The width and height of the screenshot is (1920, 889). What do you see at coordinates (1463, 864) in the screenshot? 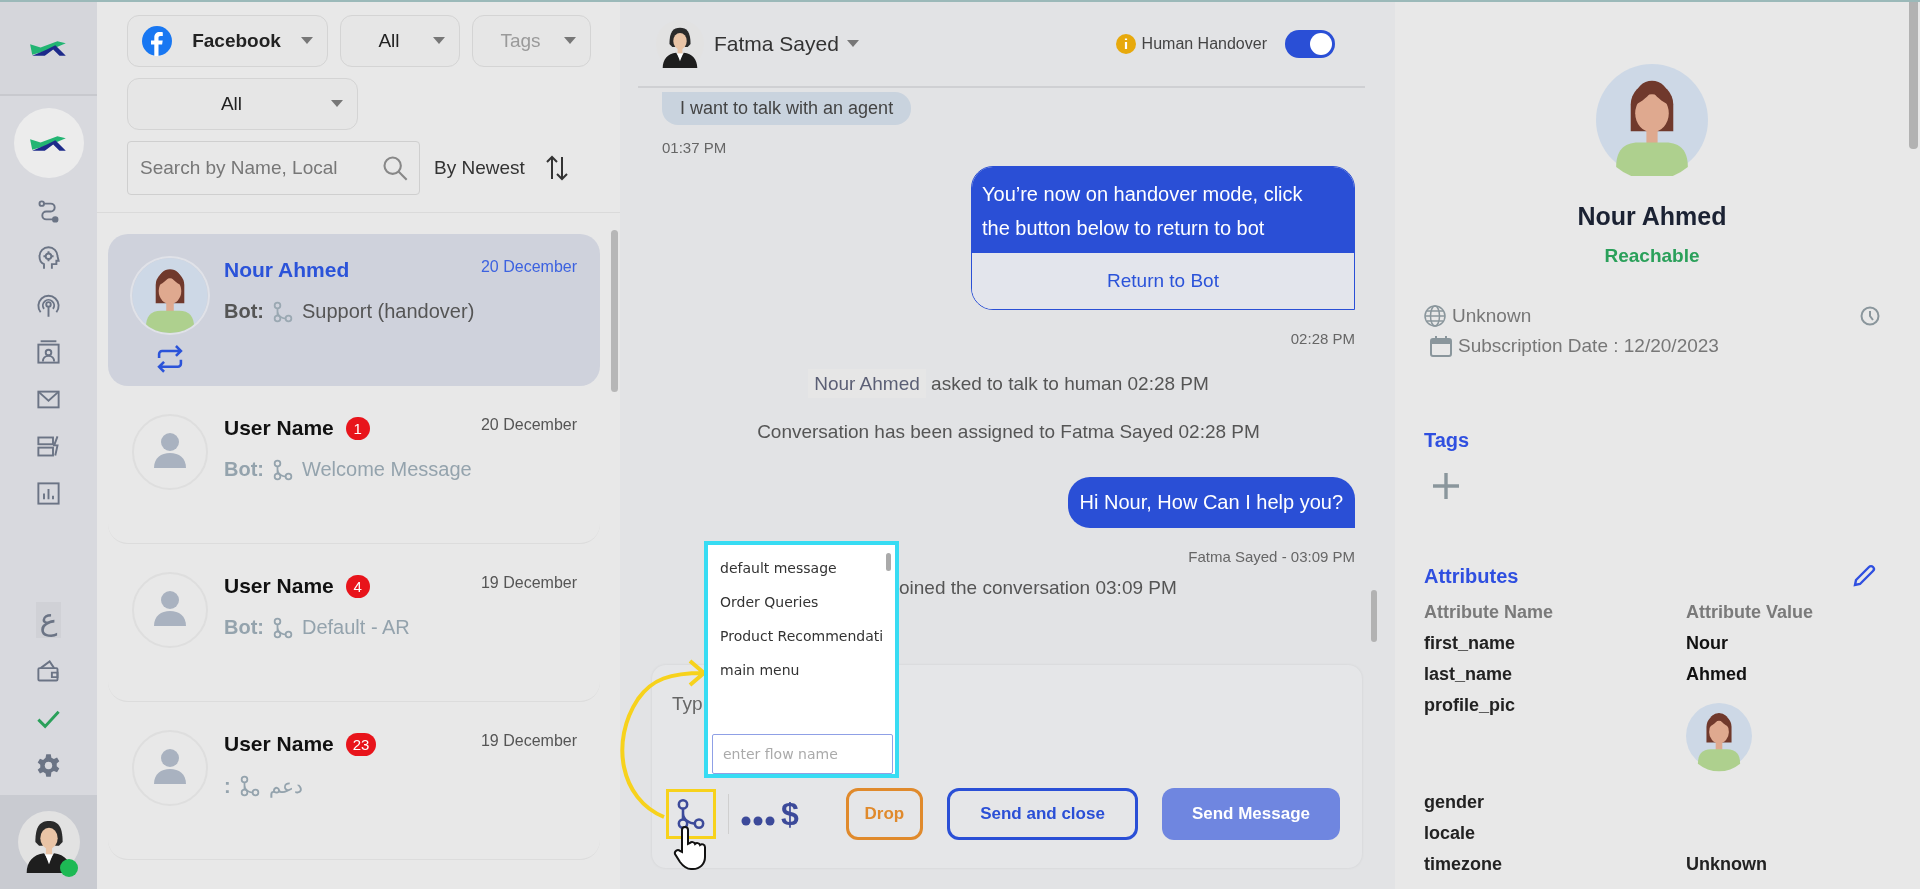
I see `attribute-name: timezone` at bounding box center [1463, 864].